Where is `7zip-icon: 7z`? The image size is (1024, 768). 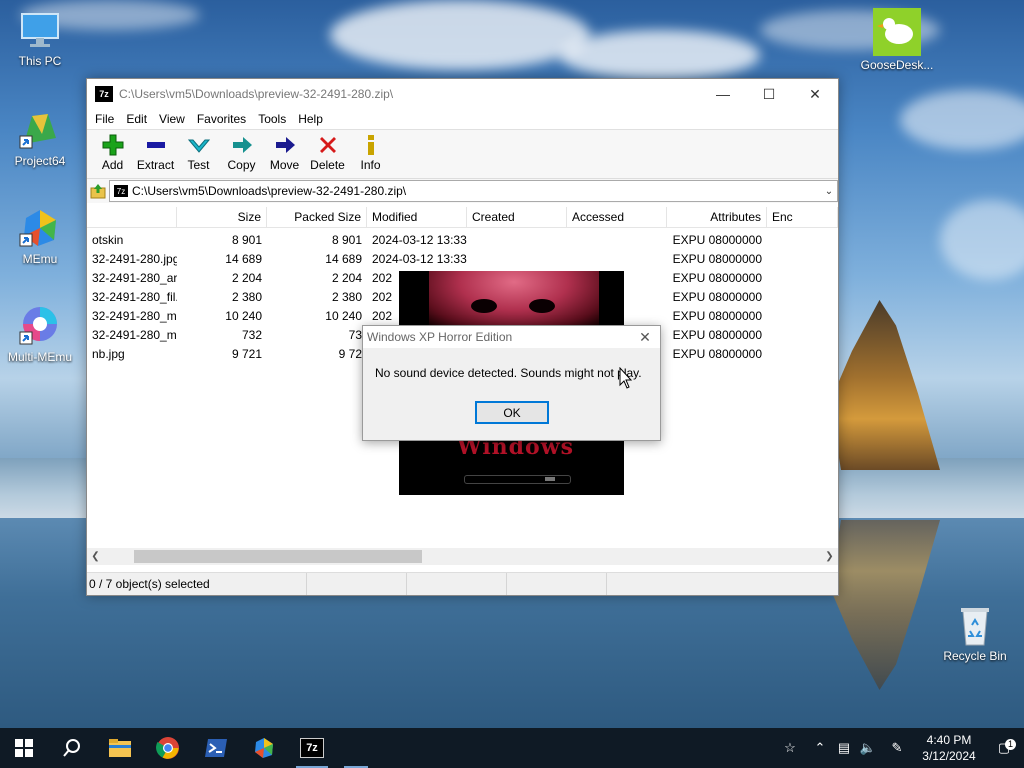 7zip-icon: 7z is located at coordinates (312, 748).